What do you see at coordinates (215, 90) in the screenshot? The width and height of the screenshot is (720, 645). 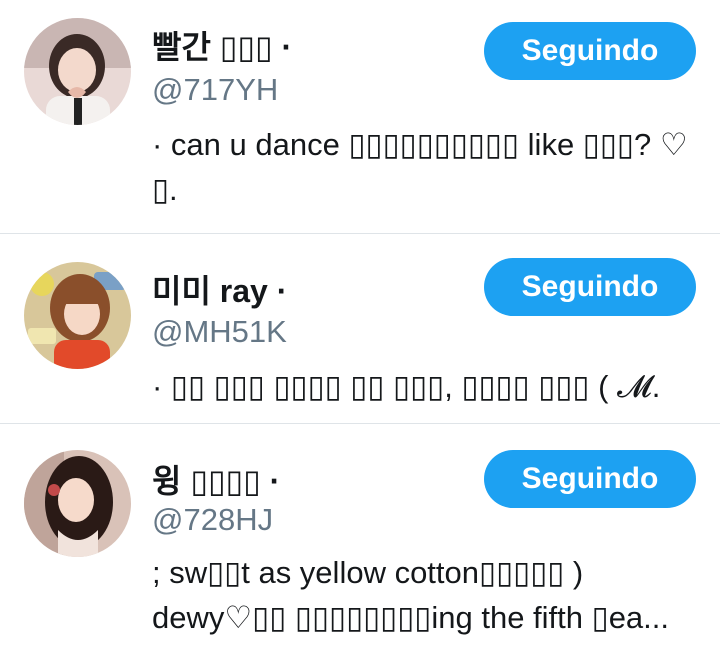 I see `user-handle: @717YH` at bounding box center [215, 90].